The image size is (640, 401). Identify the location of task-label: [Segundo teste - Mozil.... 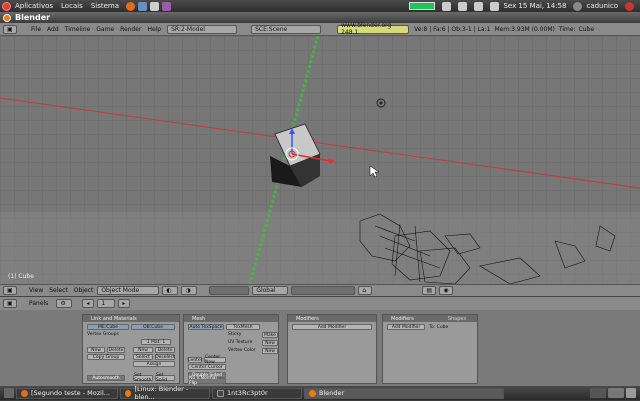
(70, 393).